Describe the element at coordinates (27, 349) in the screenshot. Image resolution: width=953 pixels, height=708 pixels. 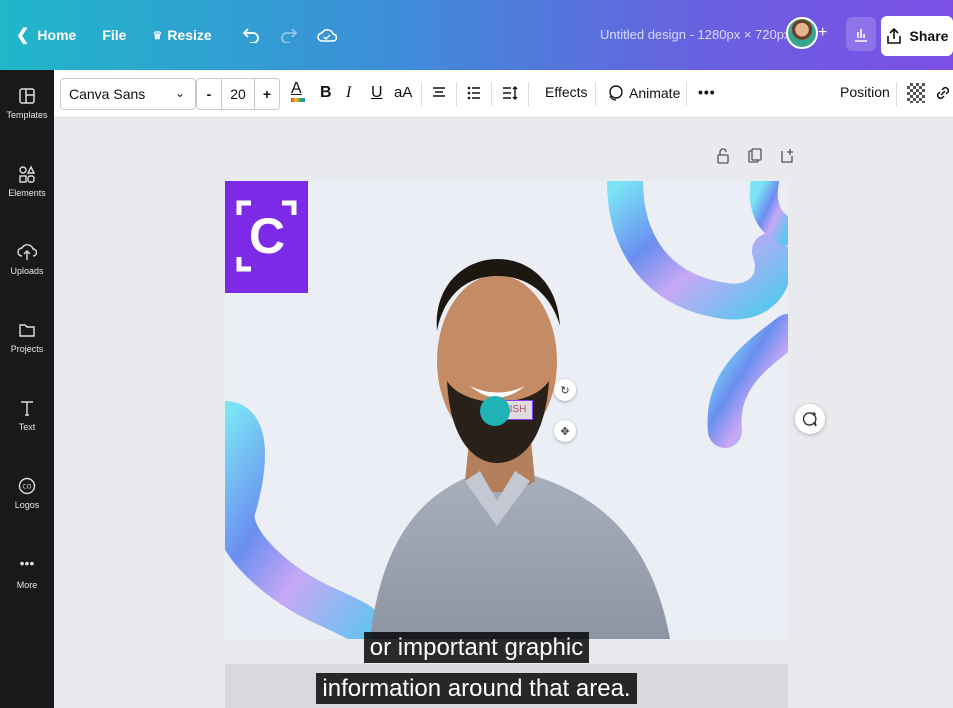
I see `sidebar-item-label: Projects` at that location.